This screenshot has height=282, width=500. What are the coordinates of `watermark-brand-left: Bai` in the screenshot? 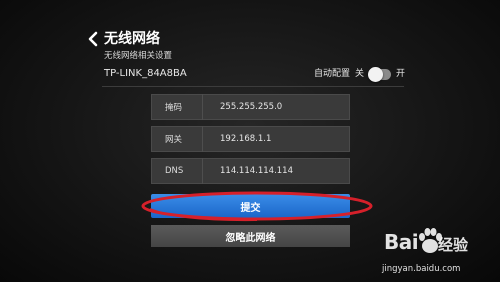 It's located at (401, 242).